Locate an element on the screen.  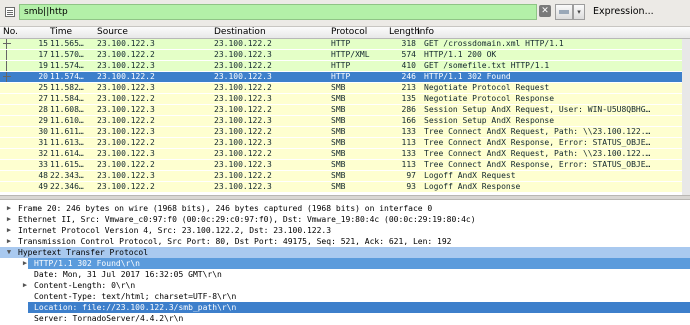
packet-number: 48 is located at coordinates (43, 175).